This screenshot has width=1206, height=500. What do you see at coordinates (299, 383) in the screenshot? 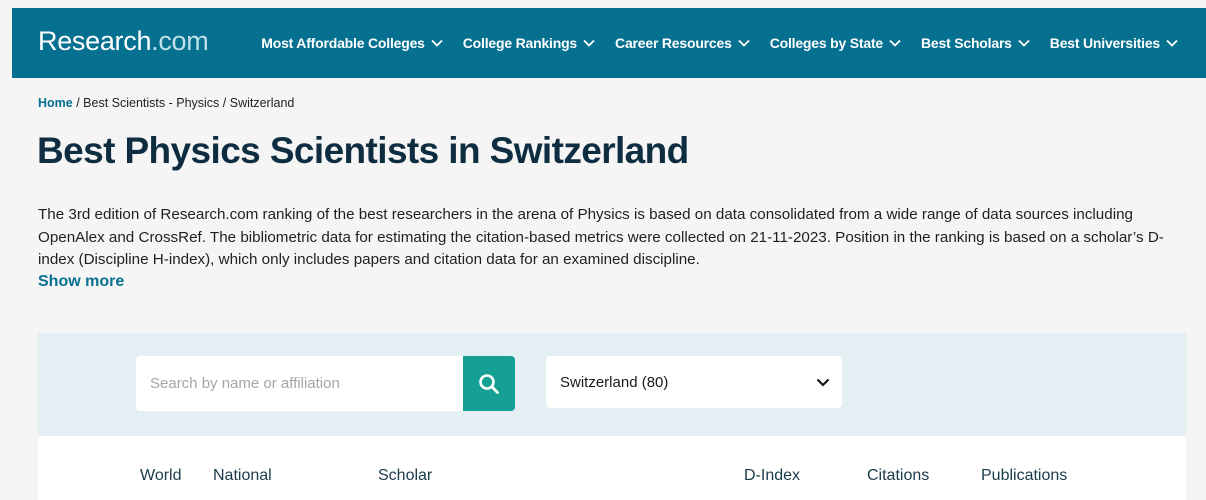
I see `search-input` at bounding box center [299, 383].